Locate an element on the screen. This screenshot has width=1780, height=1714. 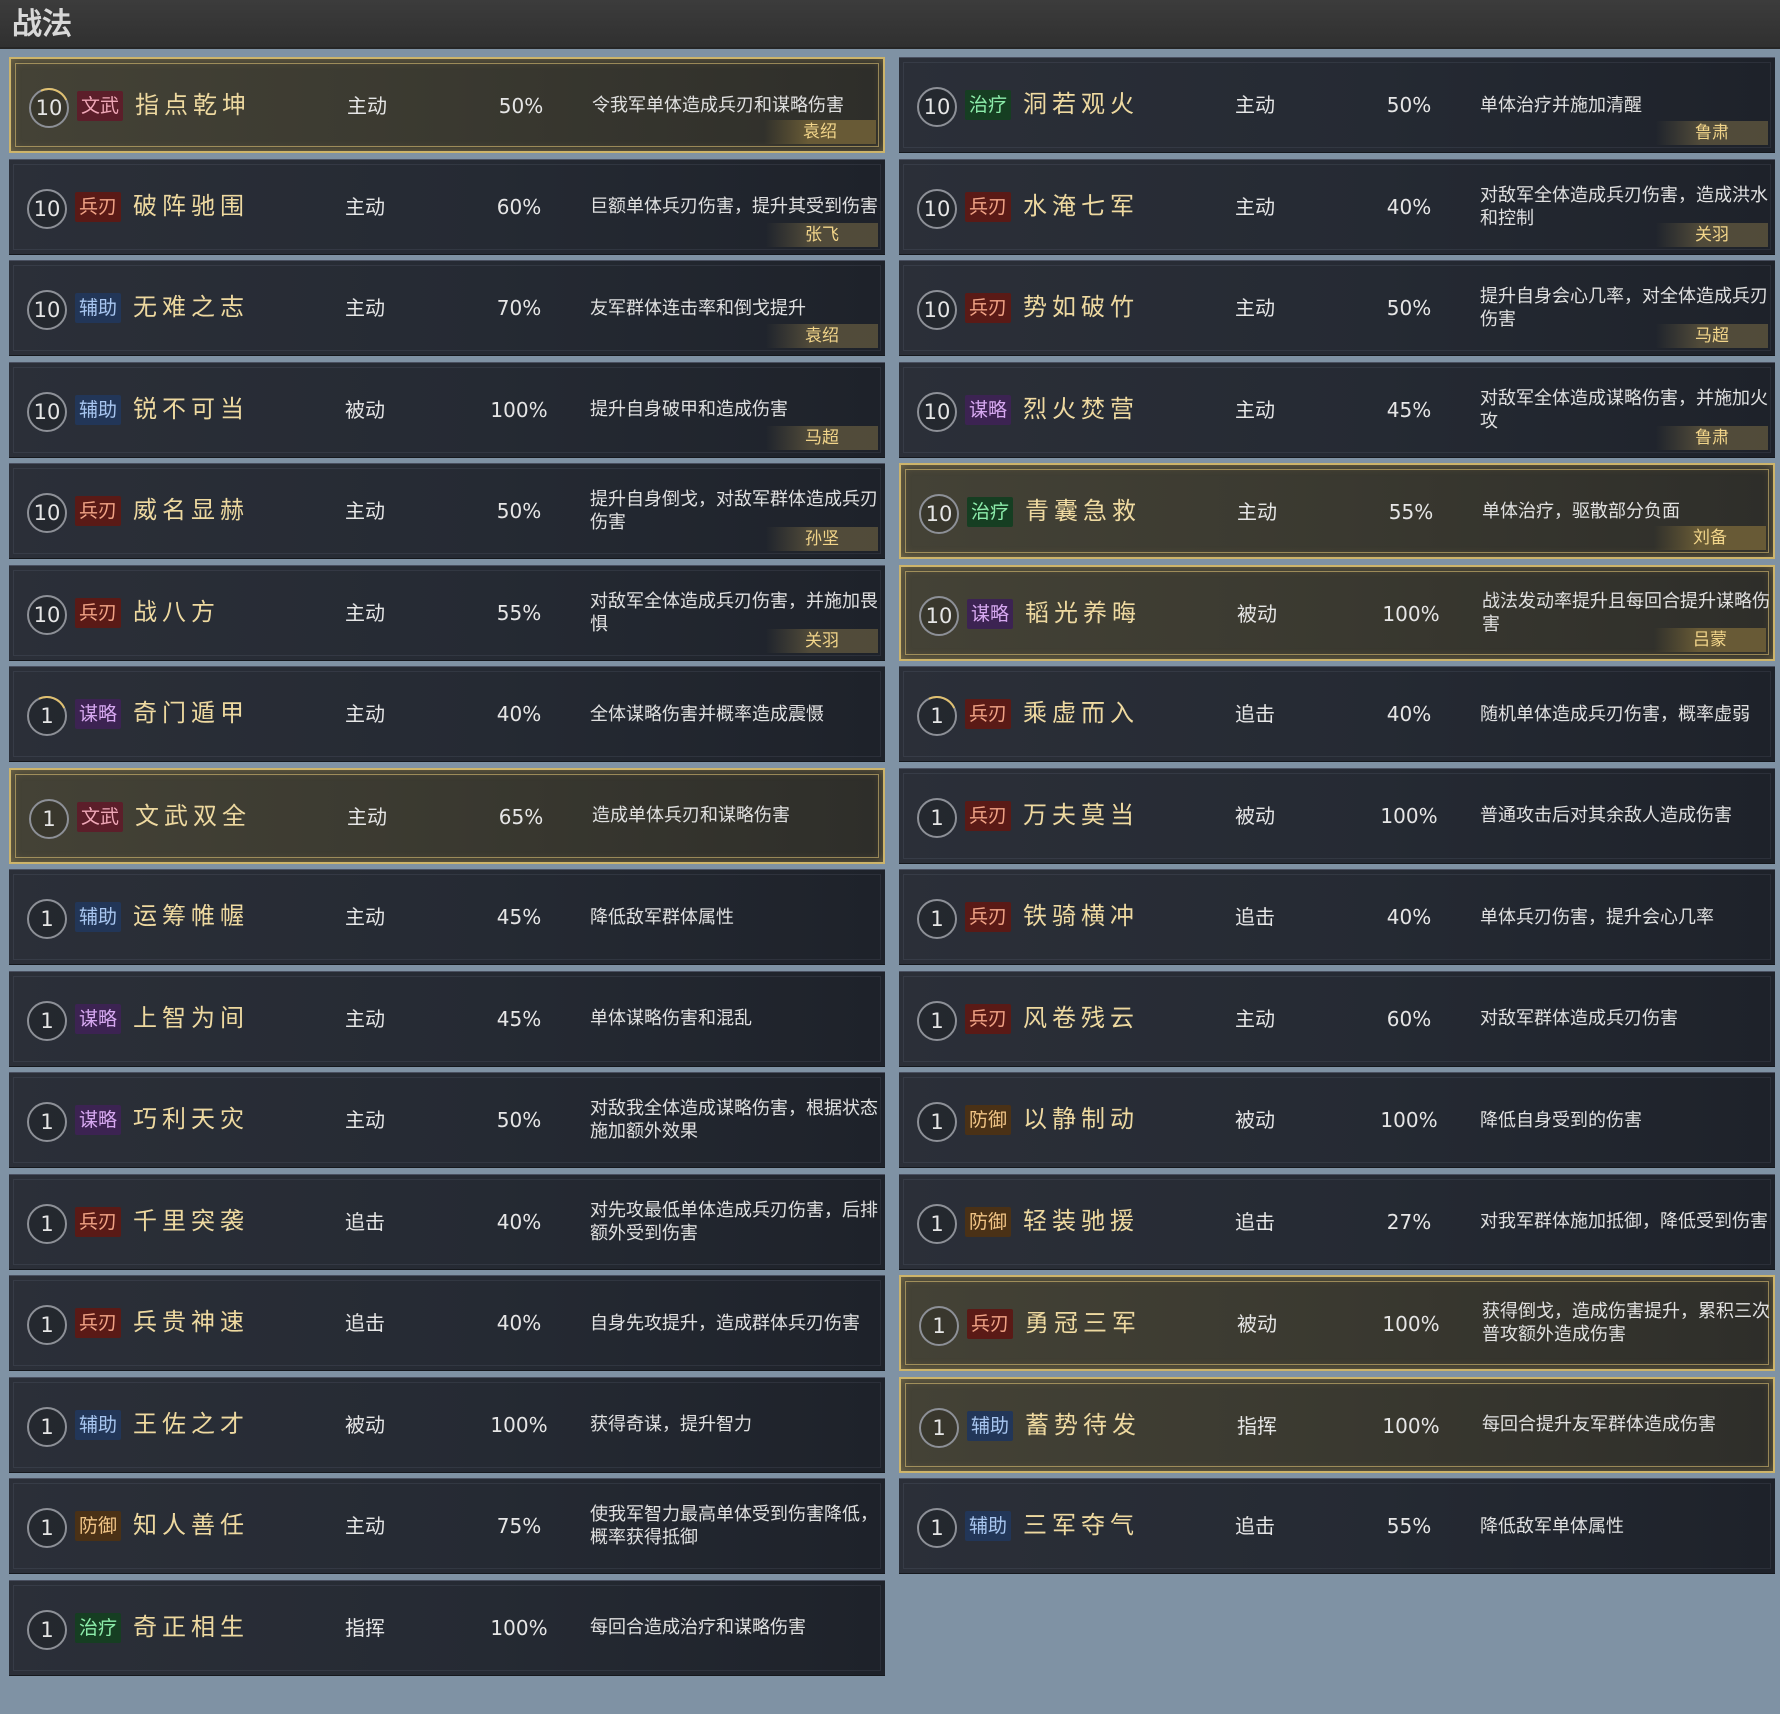
tactic-description: 对敌军群体造成兵刃伤害 is located at coordinates (1624, 1019).